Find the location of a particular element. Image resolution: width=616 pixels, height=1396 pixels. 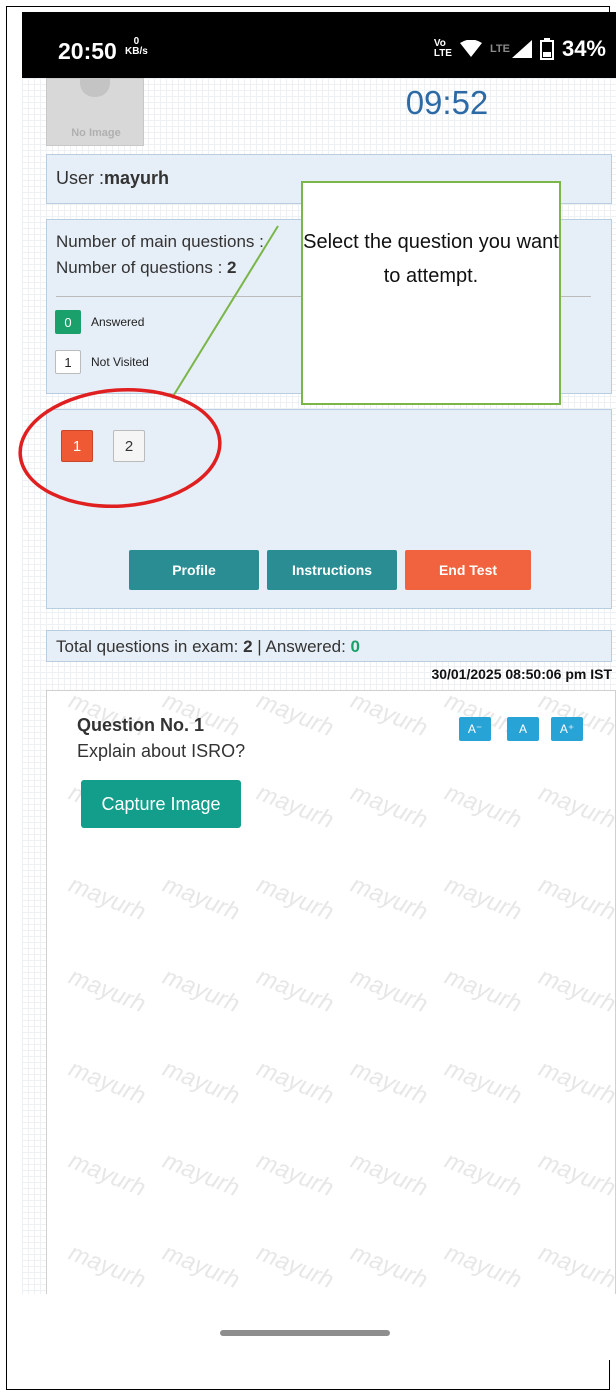

instructions-button: Instructions is located at coordinates (332, 570).